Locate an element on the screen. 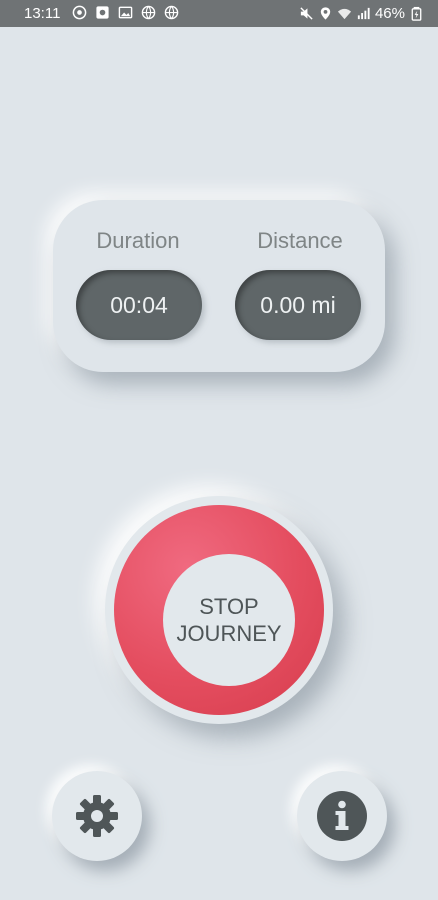 This screenshot has height=900, width=438. distance-value: 0.00 mi is located at coordinates (298, 305).